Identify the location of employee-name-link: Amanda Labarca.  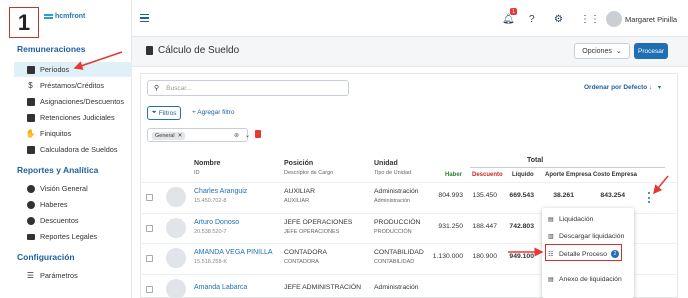
(220, 287).